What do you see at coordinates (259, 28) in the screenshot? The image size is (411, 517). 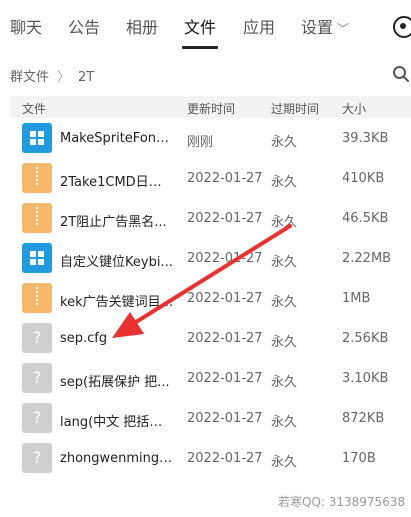 I see `tab-apps: 应用` at bounding box center [259, 28].